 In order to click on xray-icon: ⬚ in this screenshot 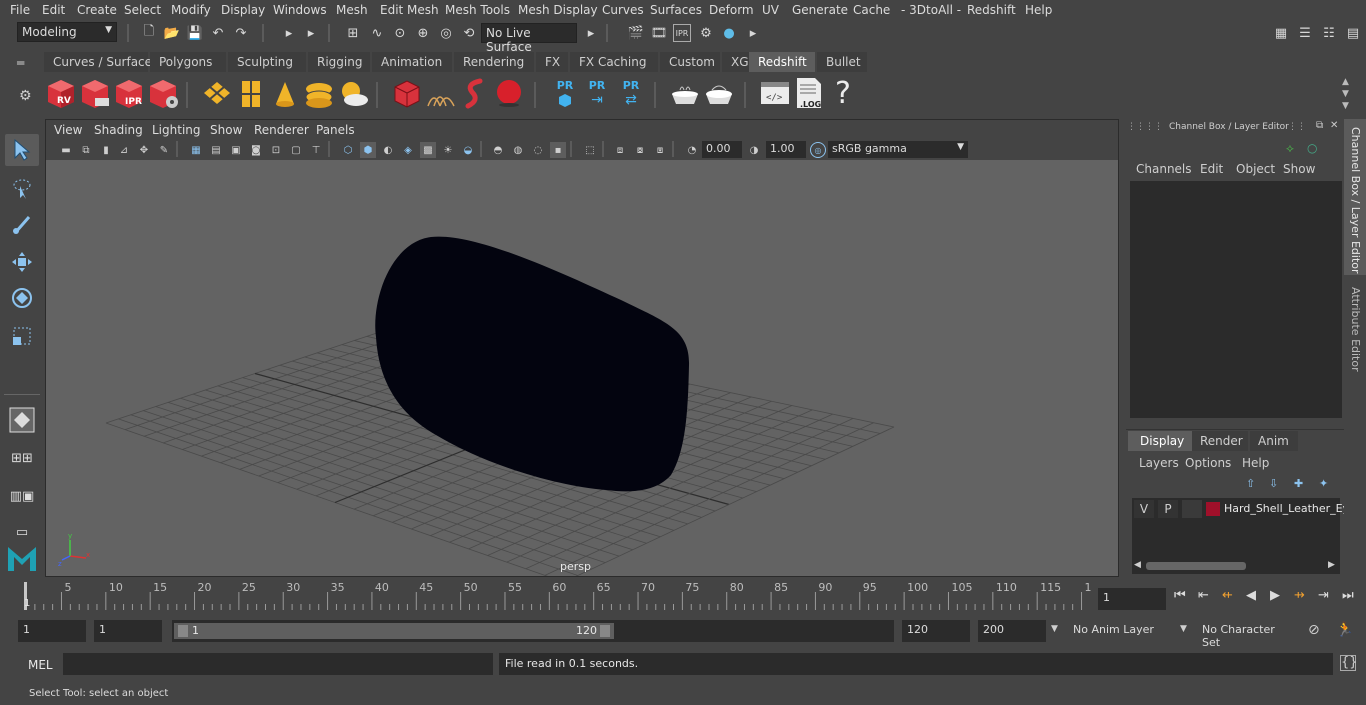, I will do `click(590, 150)`.